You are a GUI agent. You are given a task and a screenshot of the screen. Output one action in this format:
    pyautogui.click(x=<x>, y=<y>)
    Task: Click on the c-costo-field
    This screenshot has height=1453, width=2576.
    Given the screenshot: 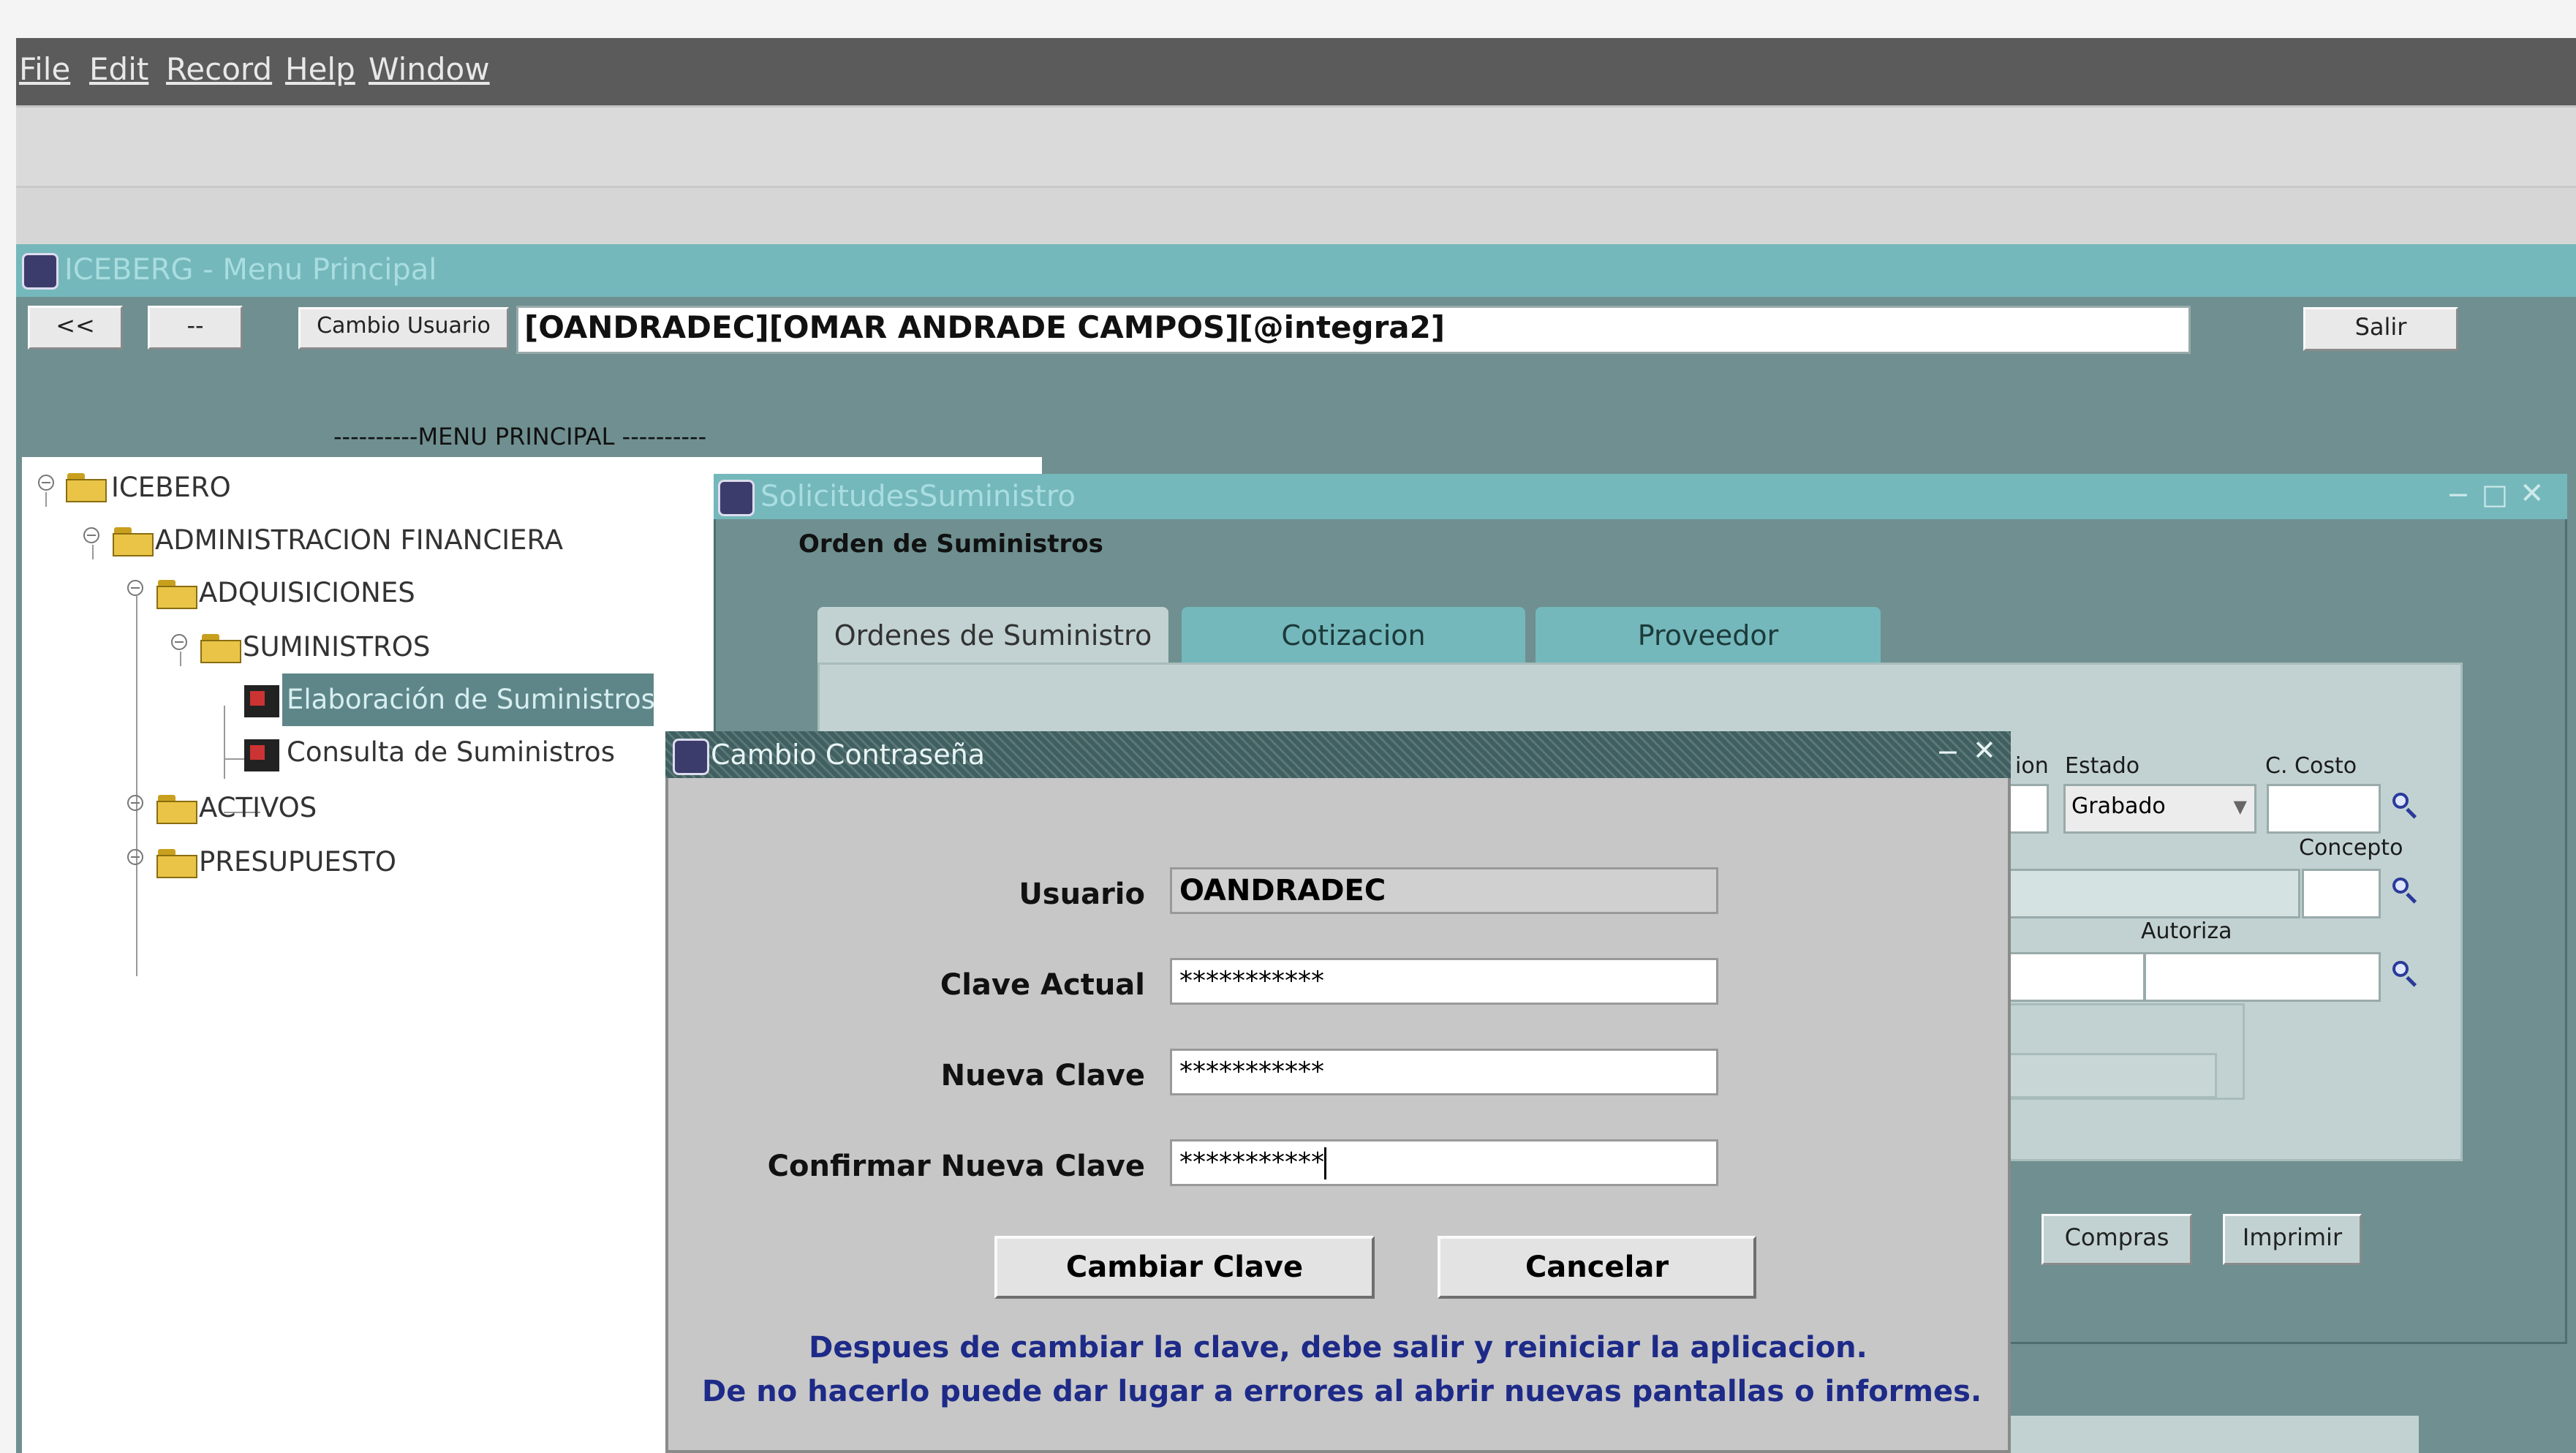 What is the action you would take?
    pyautogui.click(x=2324, y=809)
    